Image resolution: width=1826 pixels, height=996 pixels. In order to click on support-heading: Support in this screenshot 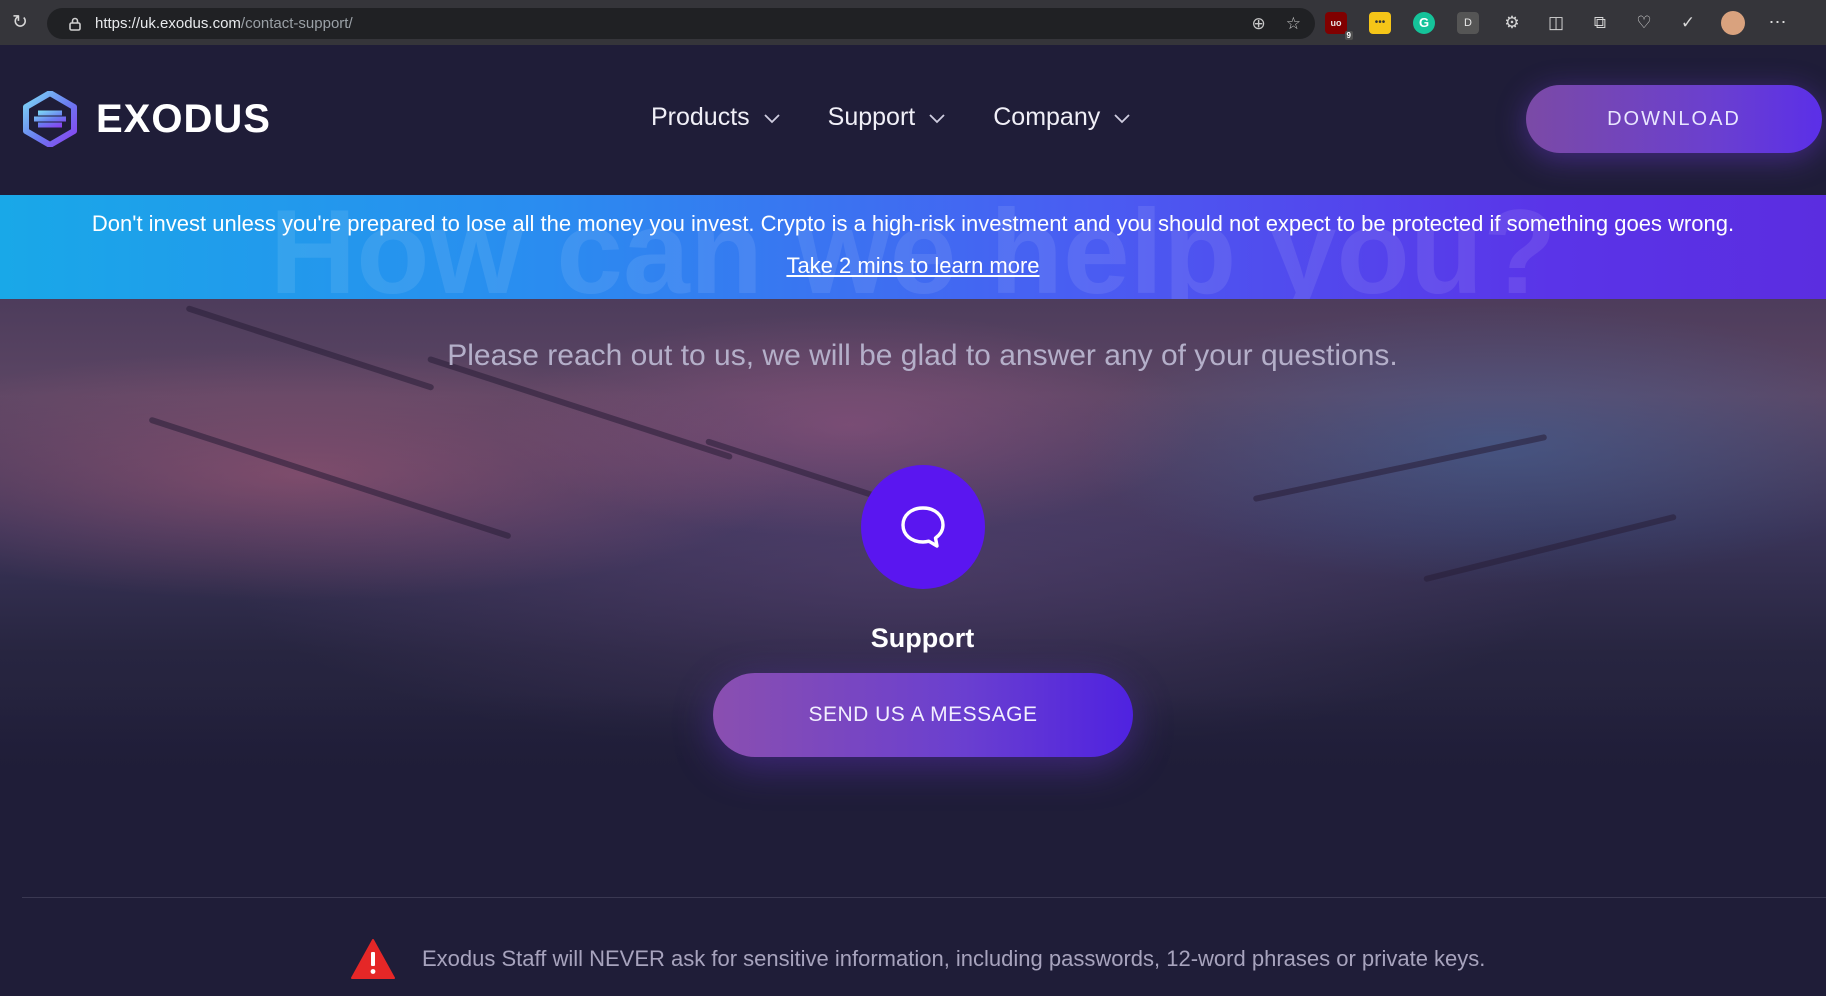, I will do `click(922, 638)`.